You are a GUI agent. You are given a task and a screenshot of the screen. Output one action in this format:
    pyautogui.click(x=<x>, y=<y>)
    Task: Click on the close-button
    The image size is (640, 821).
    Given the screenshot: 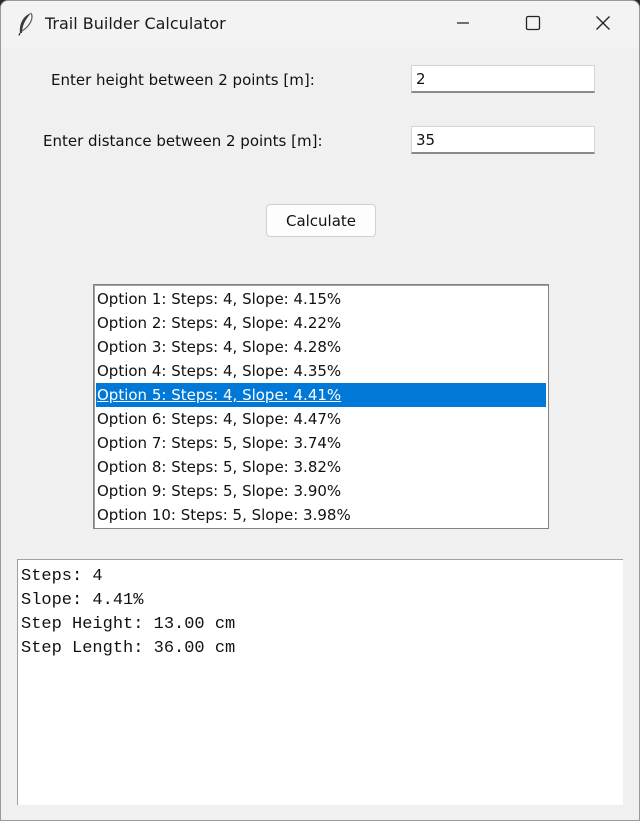 What is the action you would take?
    pyautogui.click(x=603, y=24)
    